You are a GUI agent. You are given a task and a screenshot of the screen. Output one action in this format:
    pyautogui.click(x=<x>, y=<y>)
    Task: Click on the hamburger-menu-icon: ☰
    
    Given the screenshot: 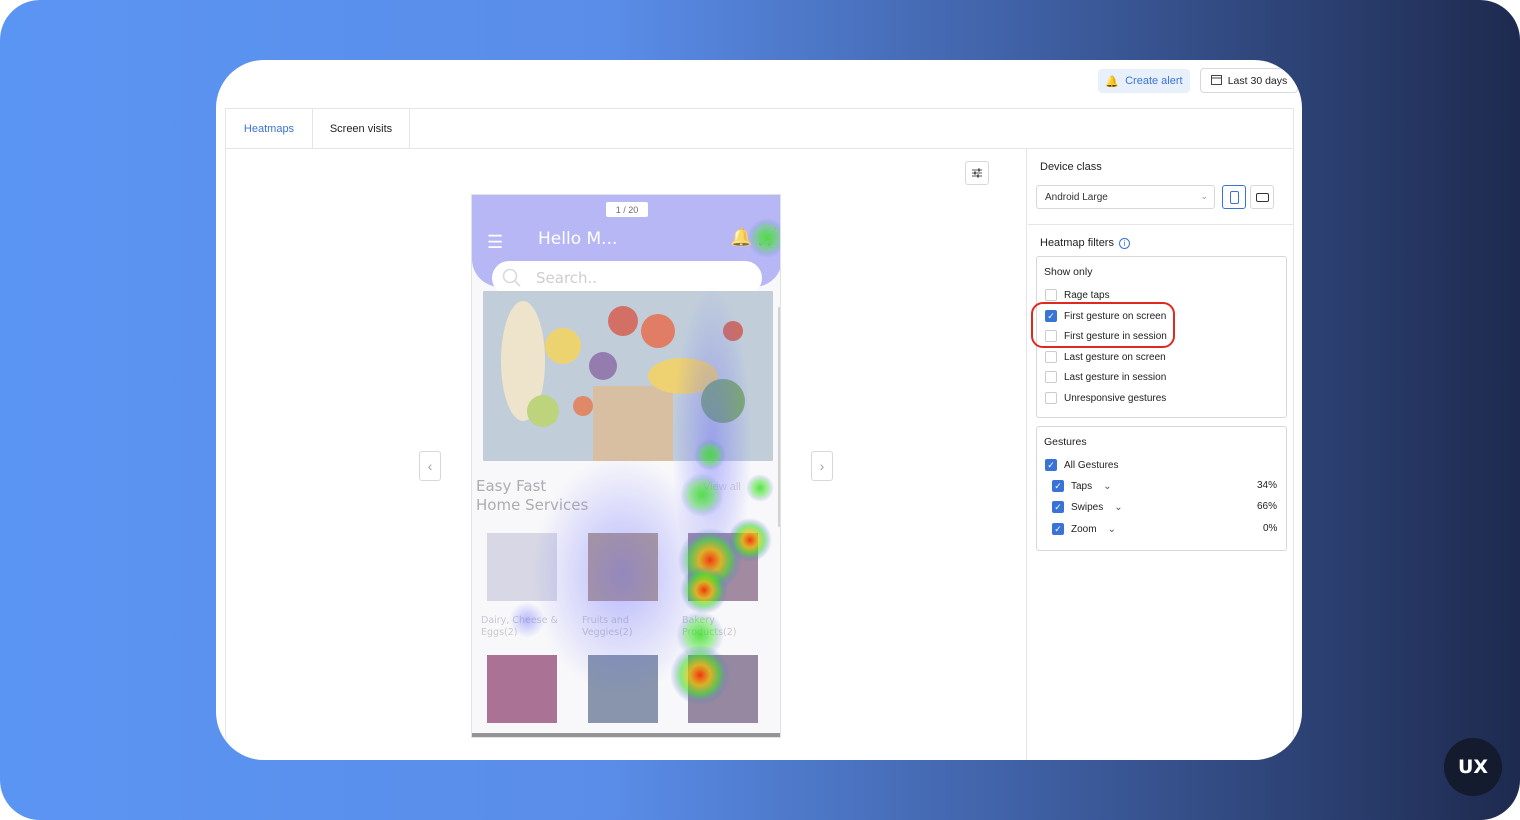 What is the action you would take?
    pyautogui.click(x=495, y=242)
    